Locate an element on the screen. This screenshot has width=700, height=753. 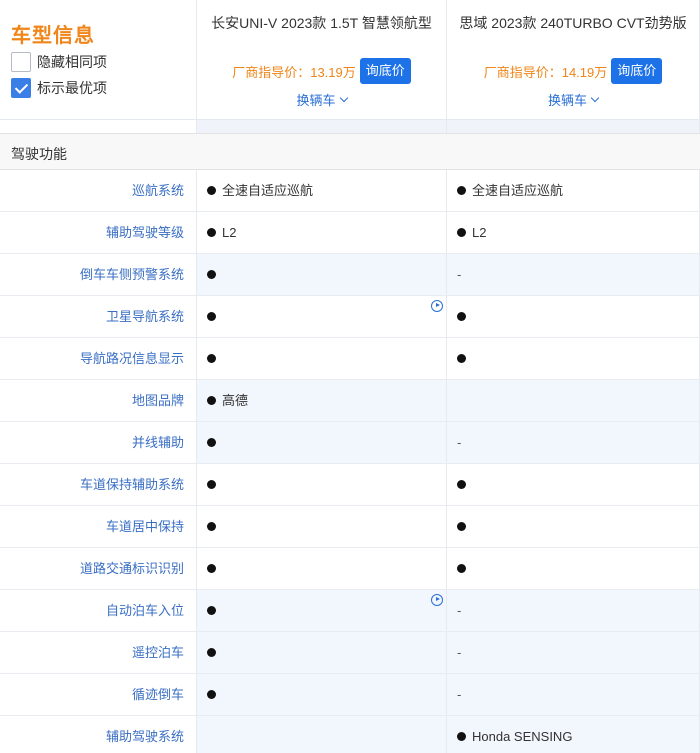
header-strip is located at coordinates (98, 126).